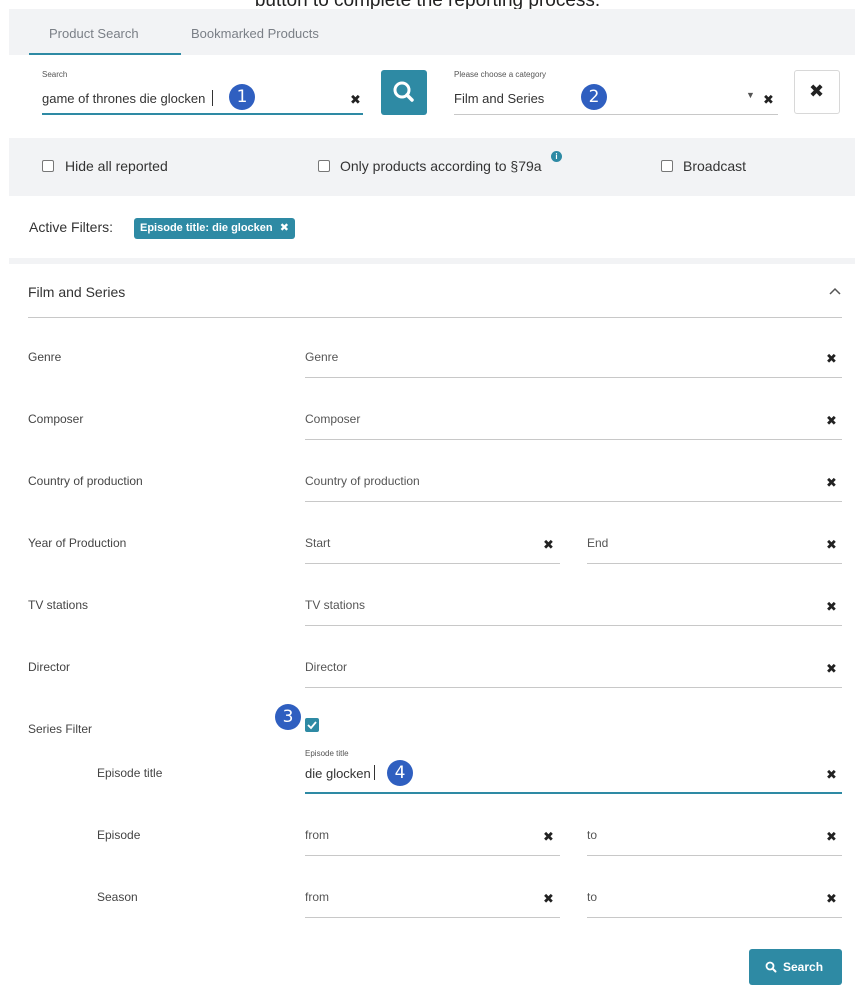 This screenshot has height=987, width=855. What do you see at coordinates (94, 33) in the screenshot?
I see `tab-product-search: Product Search` at bounding box center [94, 33].